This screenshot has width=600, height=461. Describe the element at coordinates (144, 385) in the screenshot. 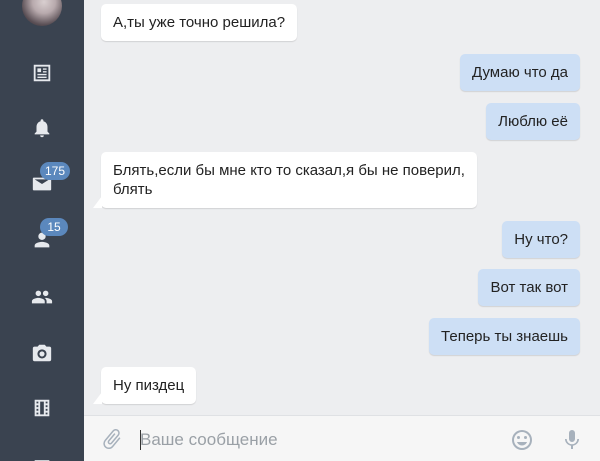

I see `message-incoming: Ну пиздец` at that location.